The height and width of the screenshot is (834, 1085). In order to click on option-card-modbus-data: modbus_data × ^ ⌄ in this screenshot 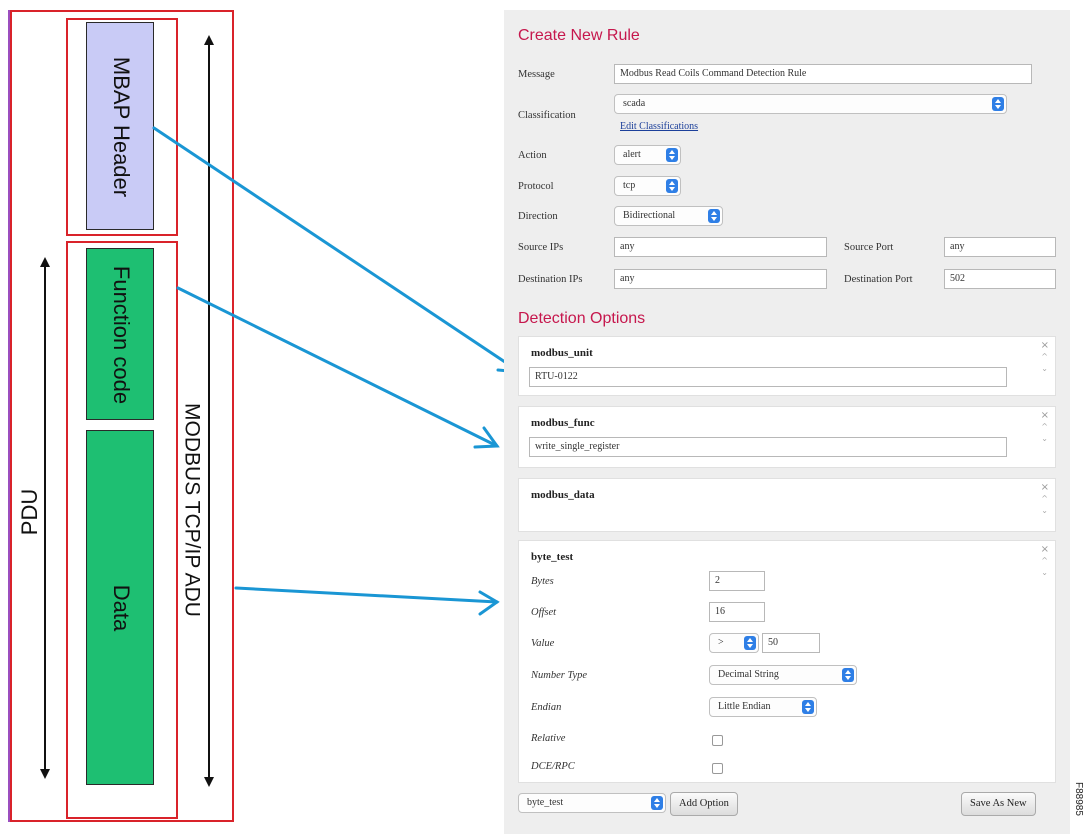, I will do `click(787, 505)`.